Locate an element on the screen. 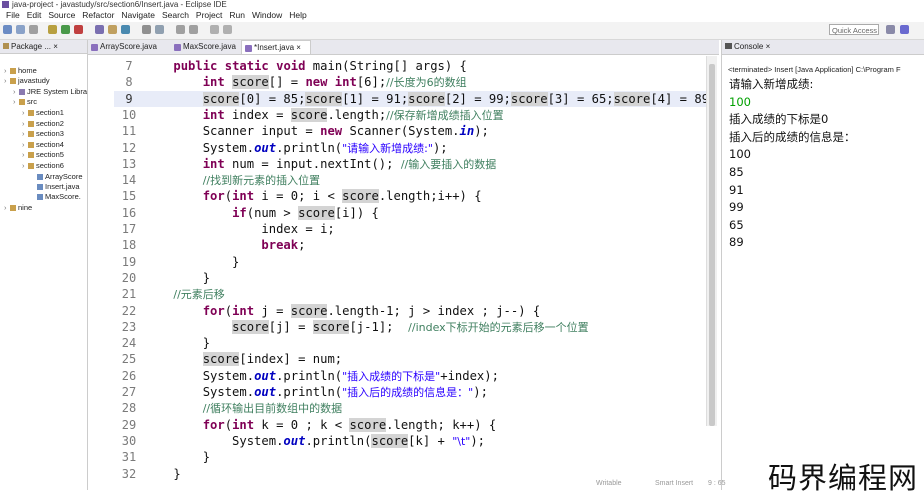 This screenshot has width=924, height=497. code-line: for(int k = 0 ; k < score.length; k++) { is located at coordinates (320, 425).